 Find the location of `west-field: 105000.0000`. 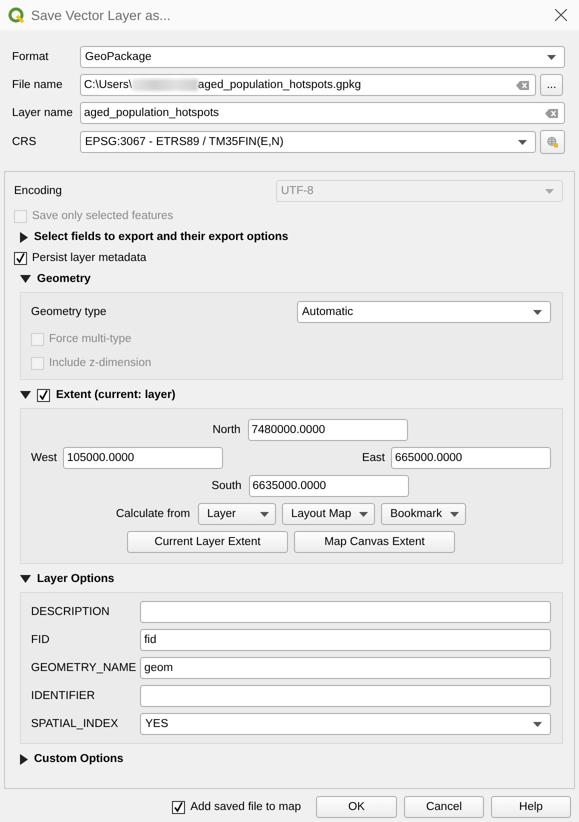

west-field: 105000.0000 is located at coordinates (143, 458).